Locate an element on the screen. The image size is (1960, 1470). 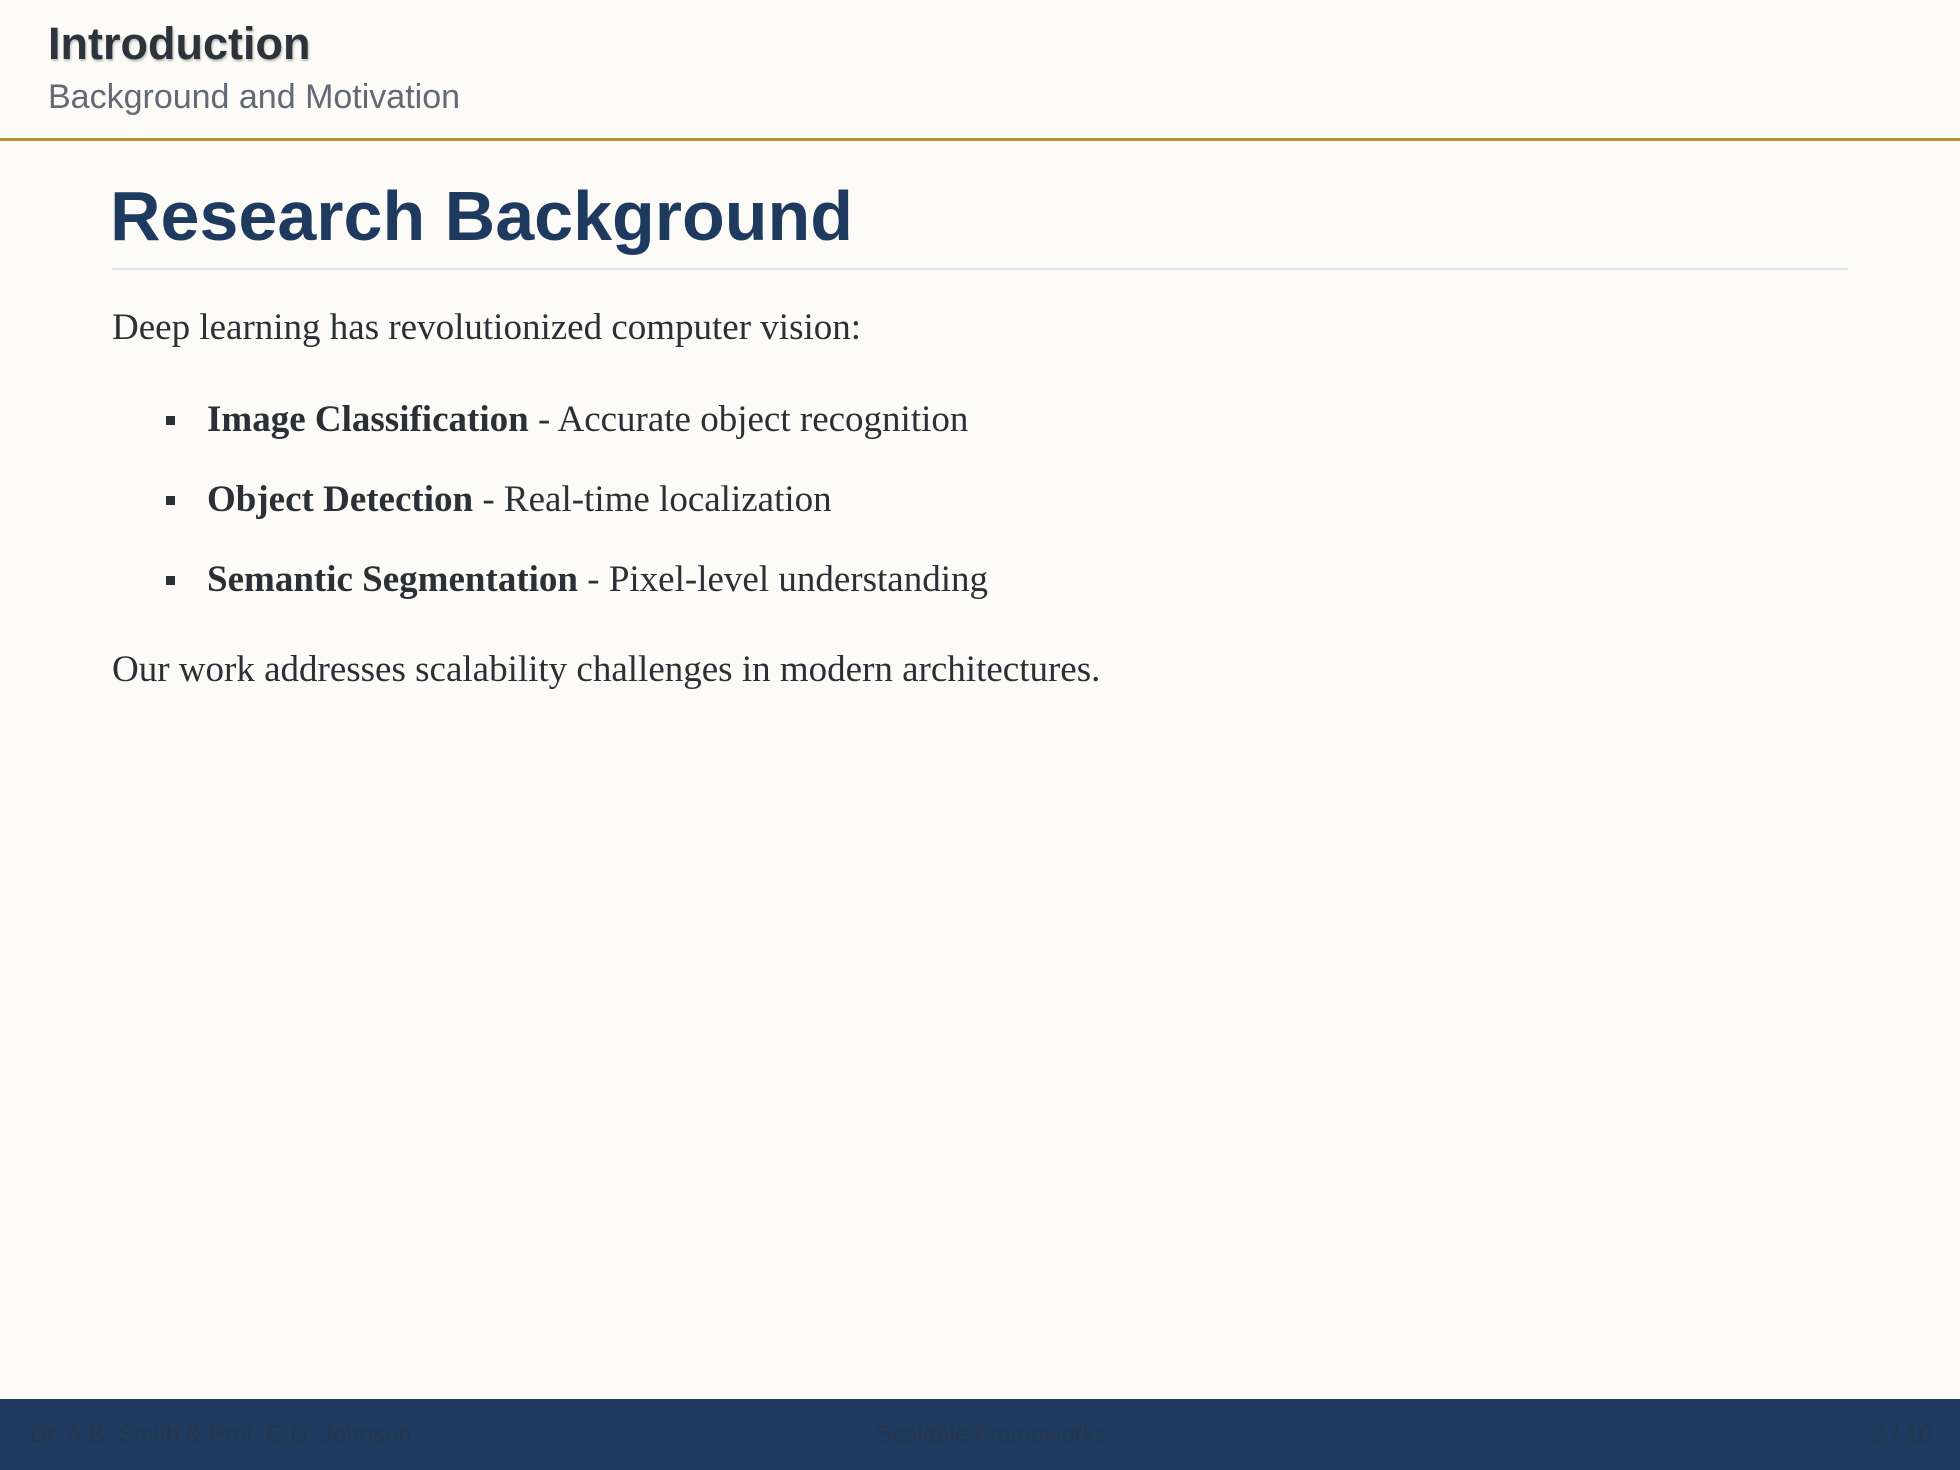
slide-header: Introduction Background and Motivation is located at coordinates (980, 70).